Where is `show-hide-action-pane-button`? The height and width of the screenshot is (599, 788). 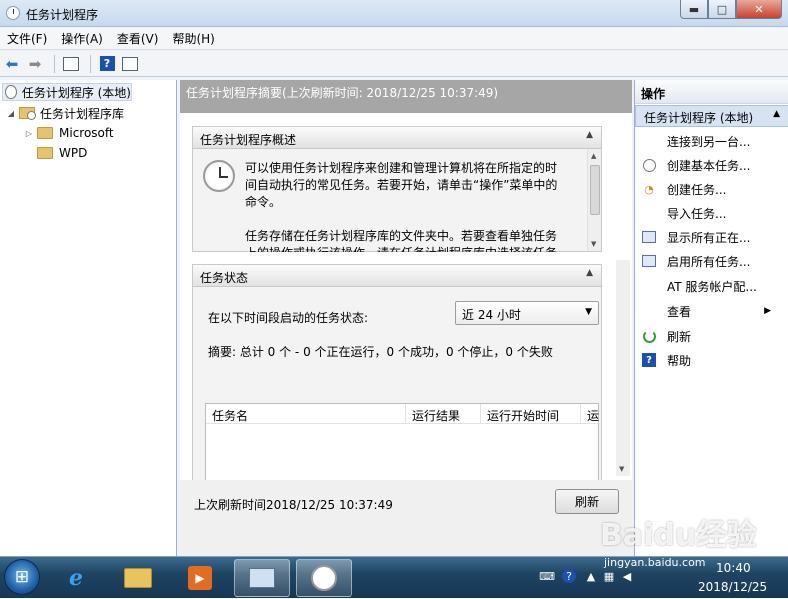 show-hide-action-pane-button is located at coordinates (130, 64).